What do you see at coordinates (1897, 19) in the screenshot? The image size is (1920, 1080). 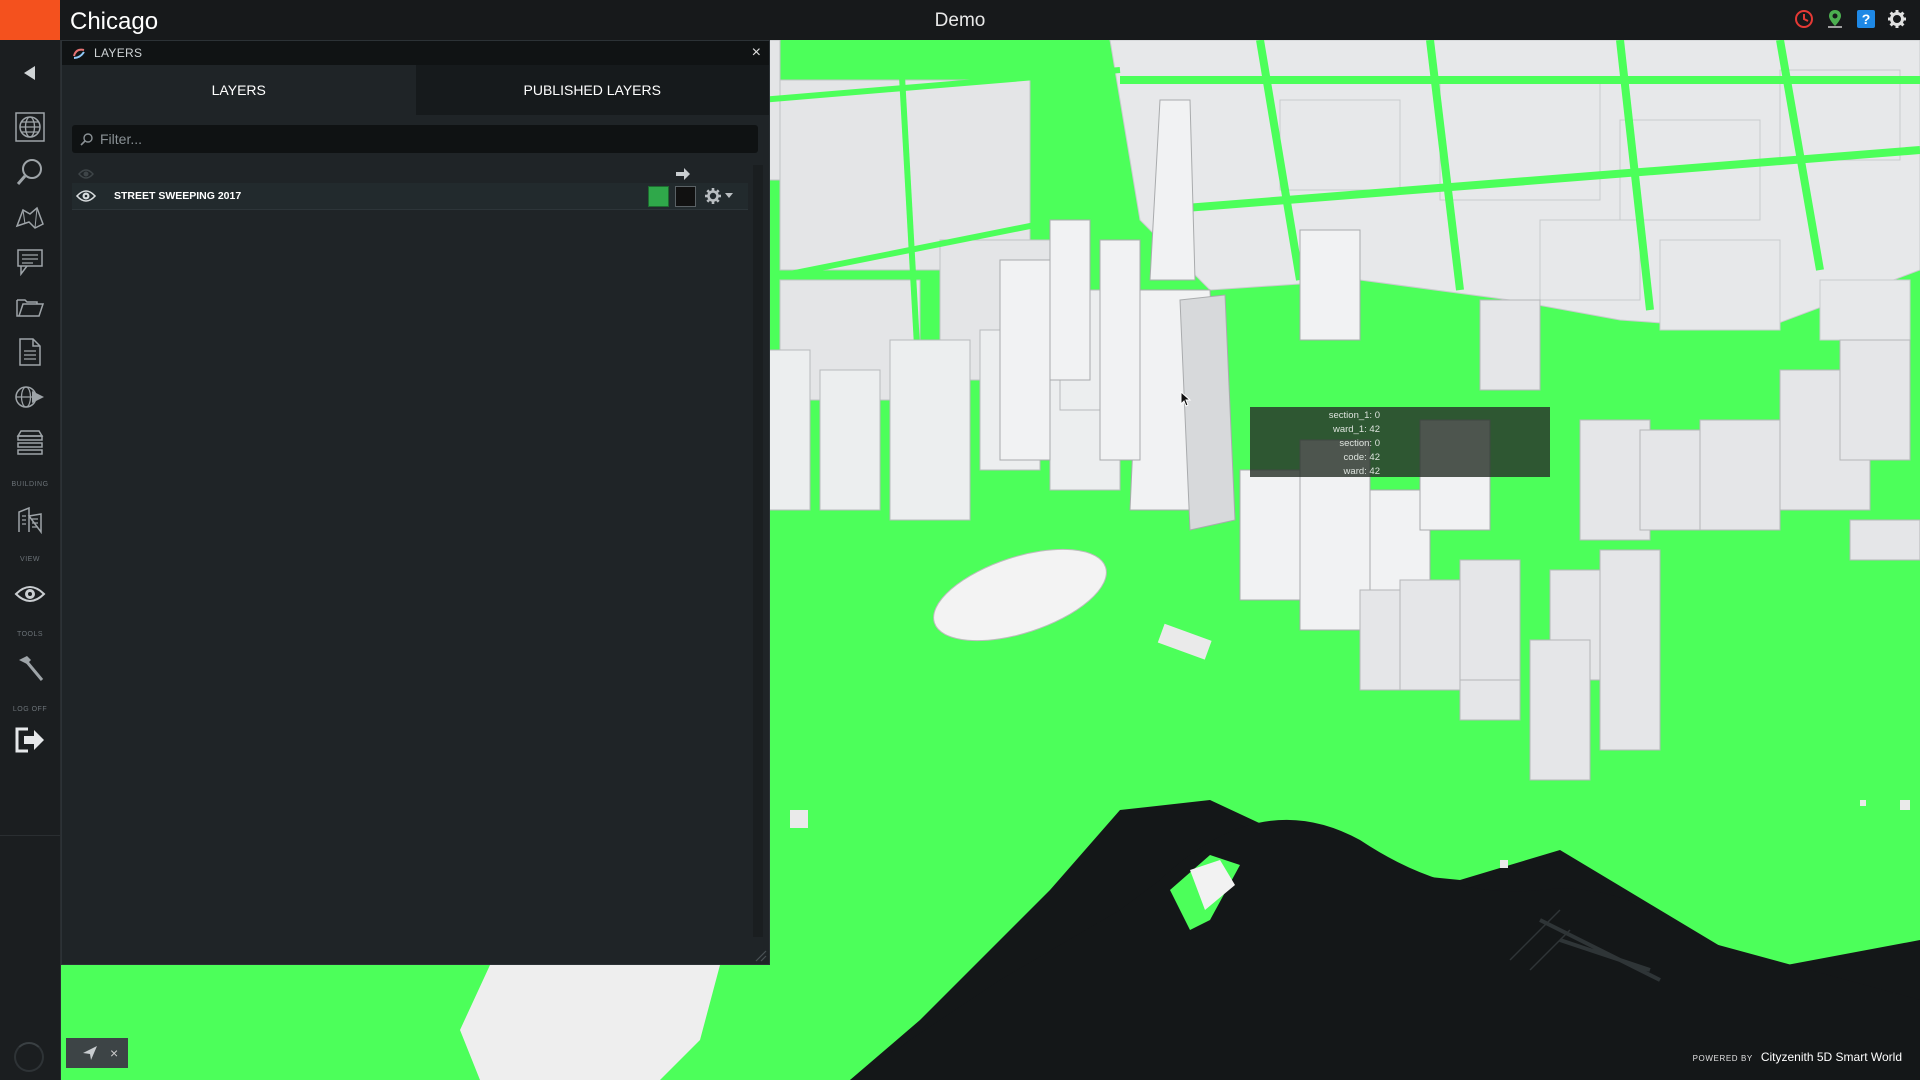 I see `settings-gear-icon` at bounding box center [1897, 19].